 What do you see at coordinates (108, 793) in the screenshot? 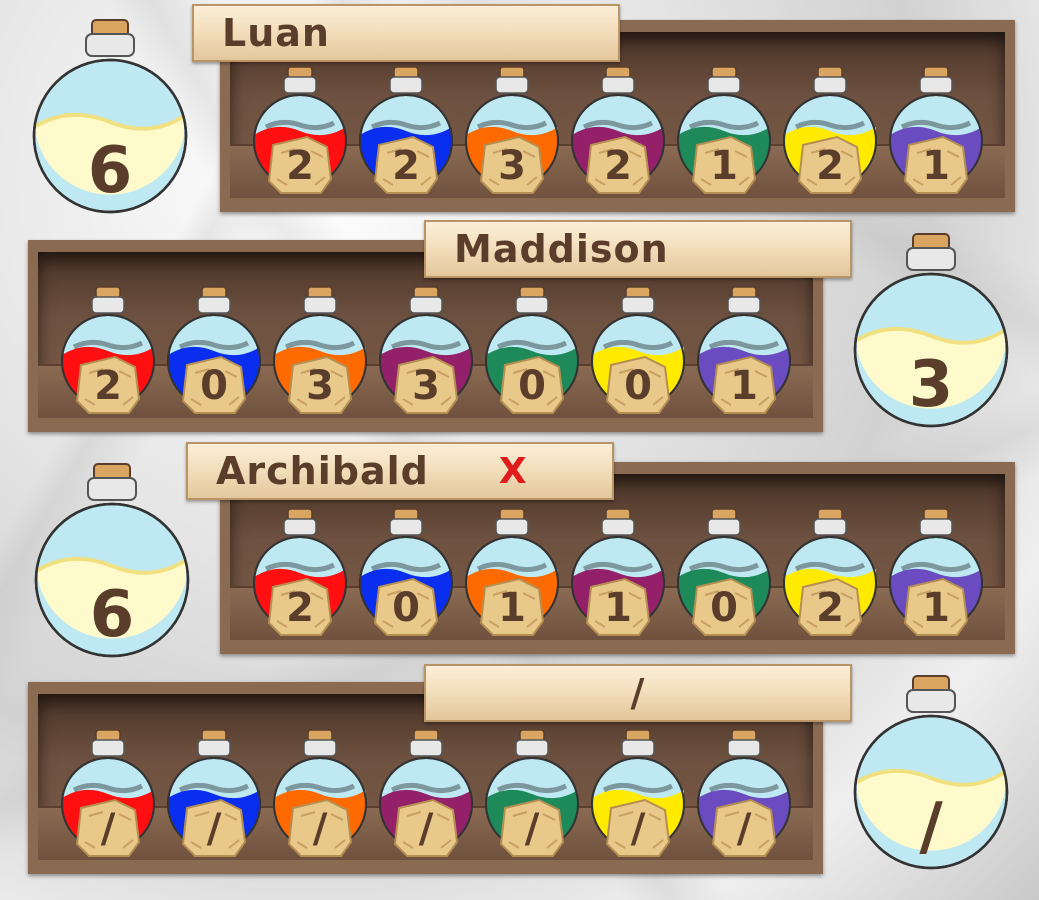
I see `potion-flask-red: /` at bounding box center [108, 793].